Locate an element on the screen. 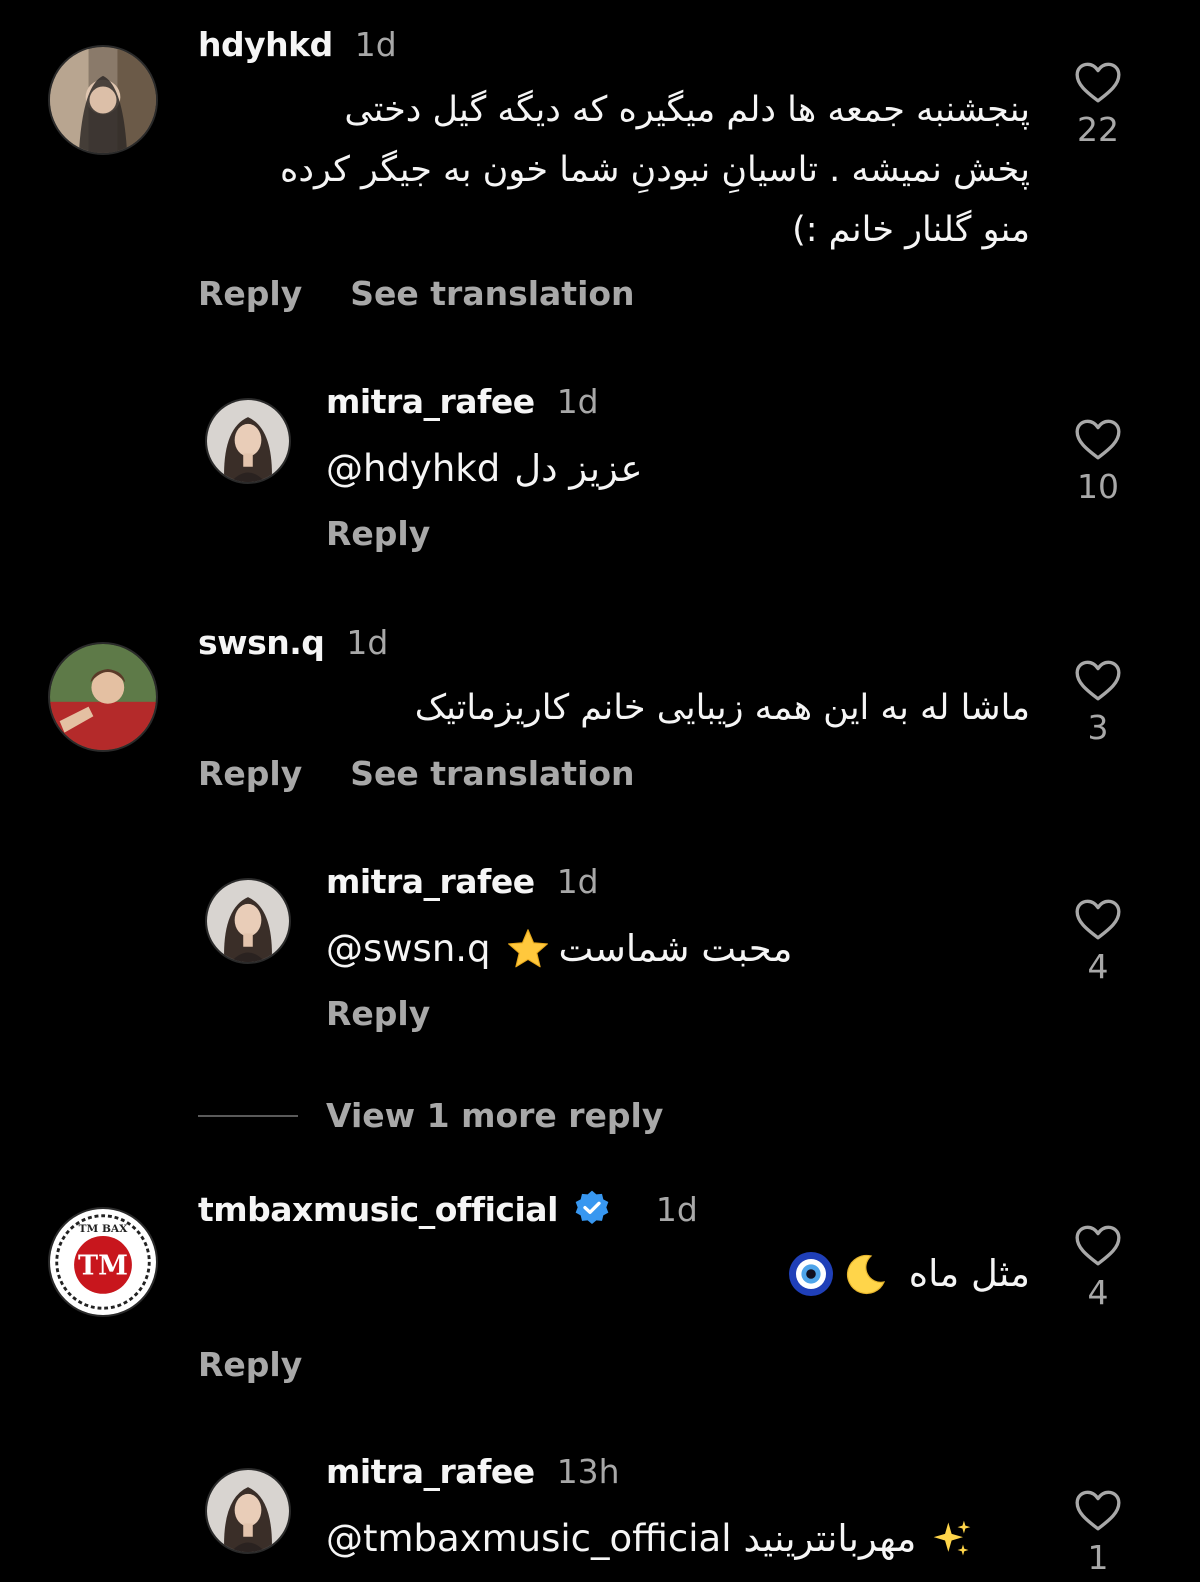 The height and width of the screenshot is (1582, 1200). comment-header: mitra_rafee 13h is located at coordinates (473, 1471).